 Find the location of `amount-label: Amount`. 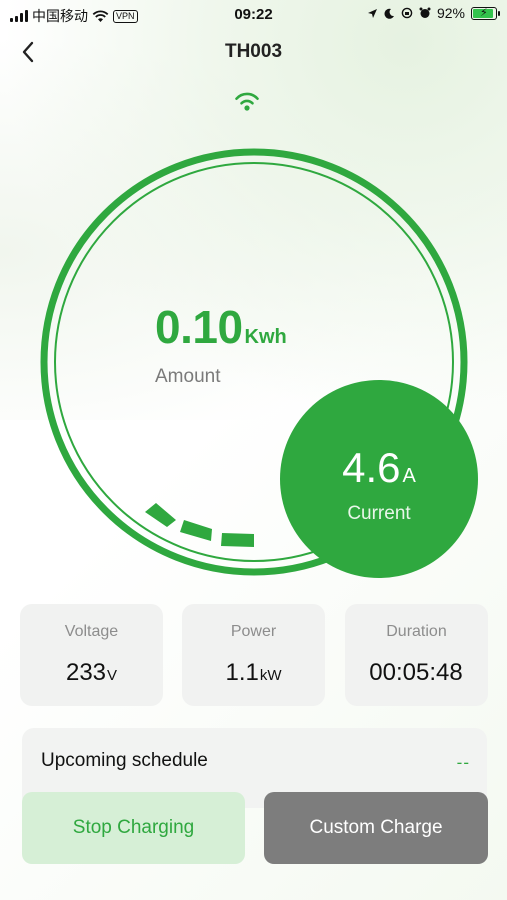

amount-label: Amount is located at coordinates (188, 376).